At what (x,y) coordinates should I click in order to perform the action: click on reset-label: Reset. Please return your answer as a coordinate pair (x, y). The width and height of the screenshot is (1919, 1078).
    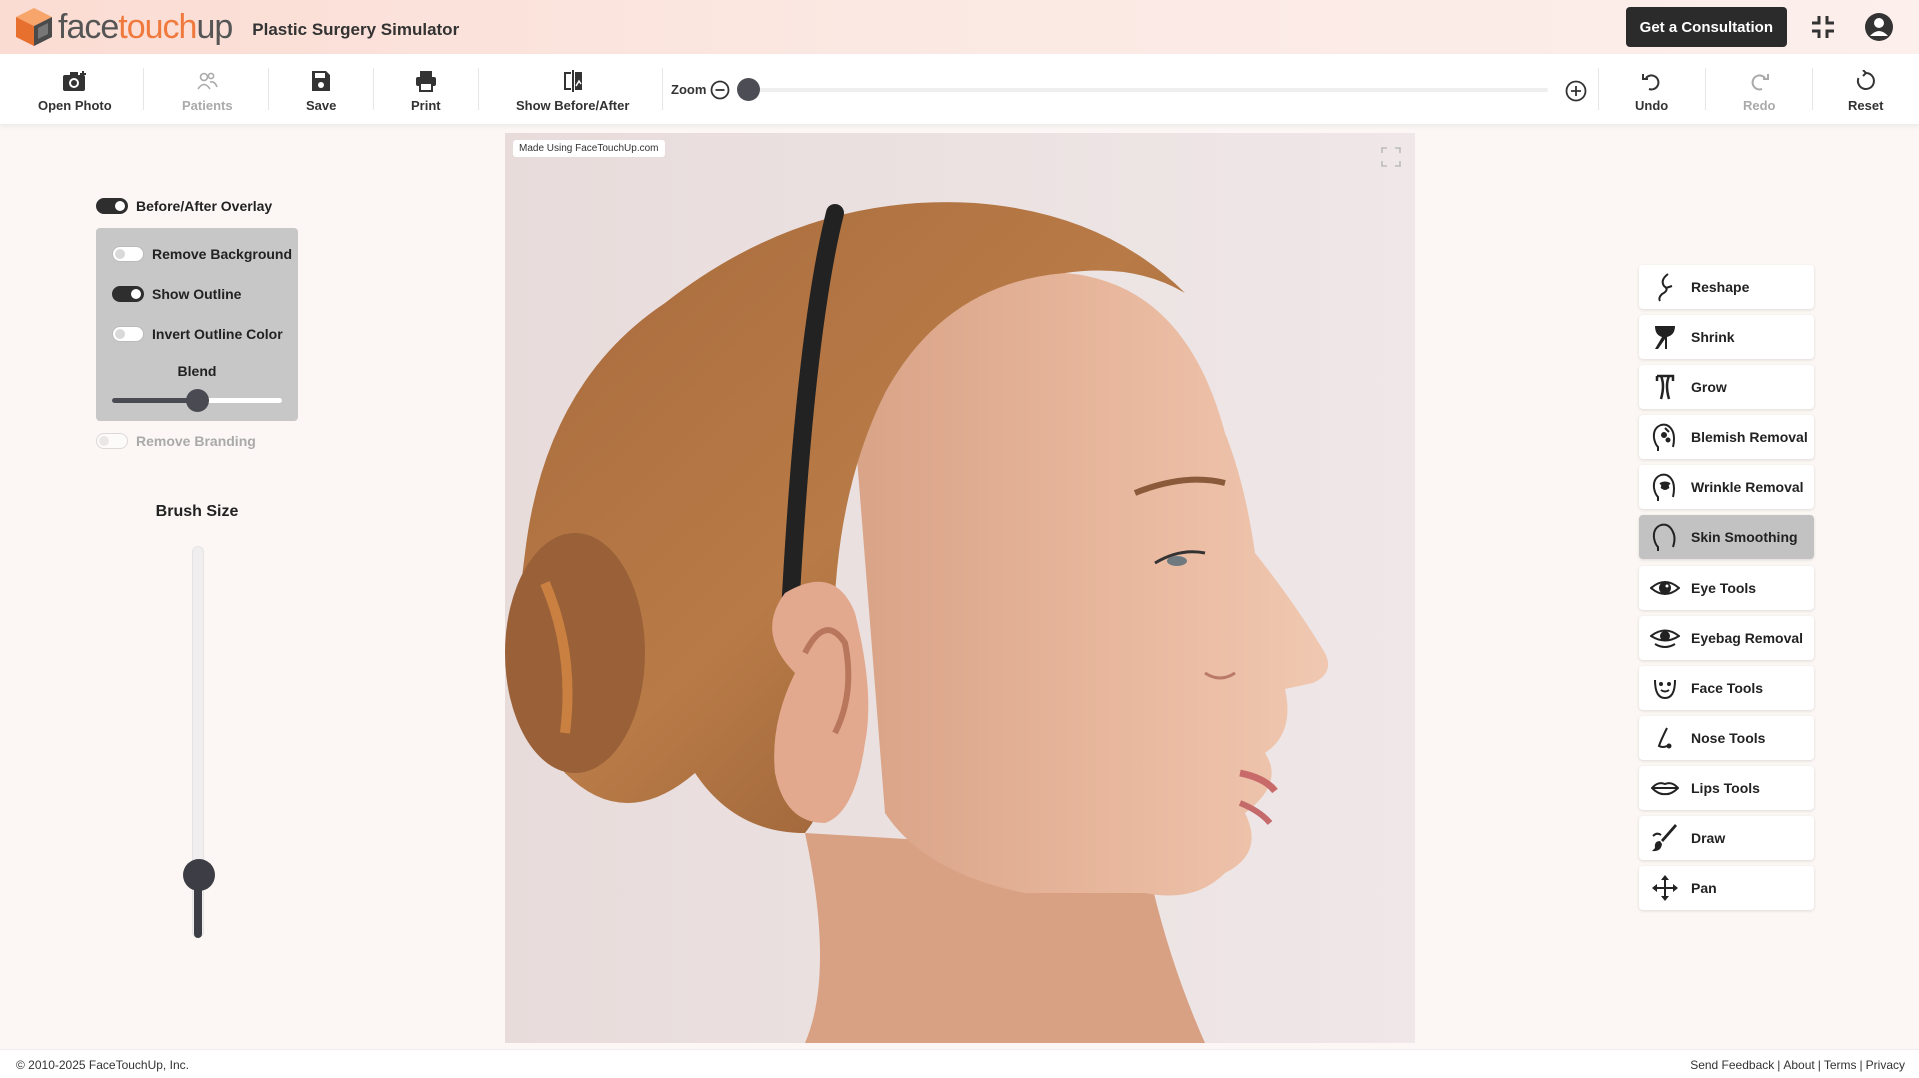
    Looking at the image, I should click on (1866, 105).